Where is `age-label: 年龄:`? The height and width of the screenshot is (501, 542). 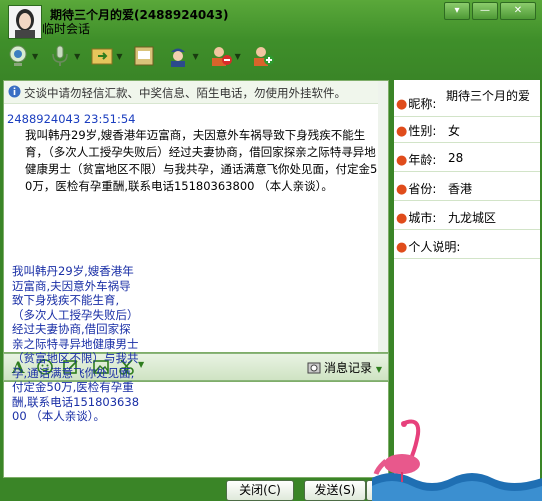 age-label: 年龄: is located at coordinates (422, 160).